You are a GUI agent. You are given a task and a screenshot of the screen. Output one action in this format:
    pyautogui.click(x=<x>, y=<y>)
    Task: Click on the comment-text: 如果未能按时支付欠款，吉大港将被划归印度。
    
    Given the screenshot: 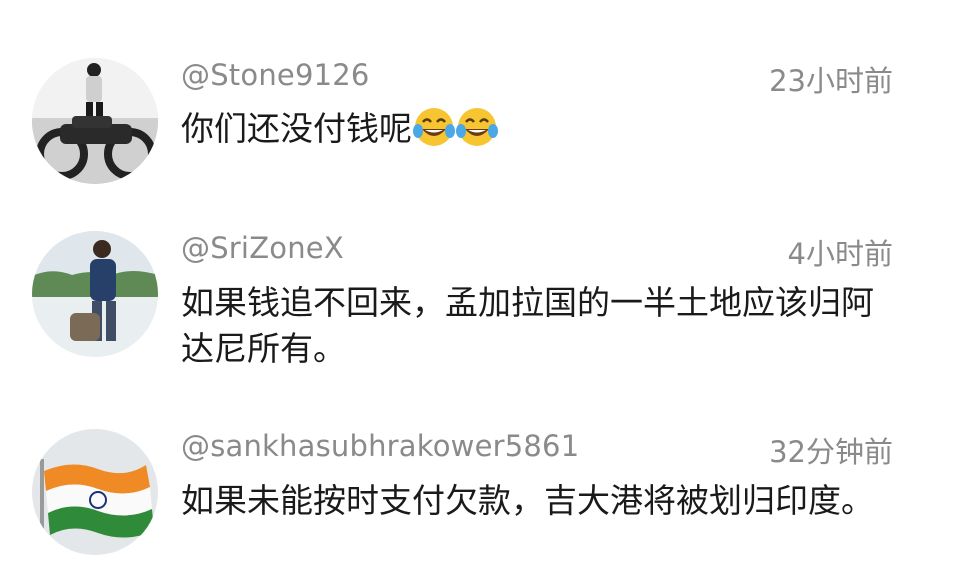 What is the action you would take?
    pyautogui.click(x=527, y=500)
    